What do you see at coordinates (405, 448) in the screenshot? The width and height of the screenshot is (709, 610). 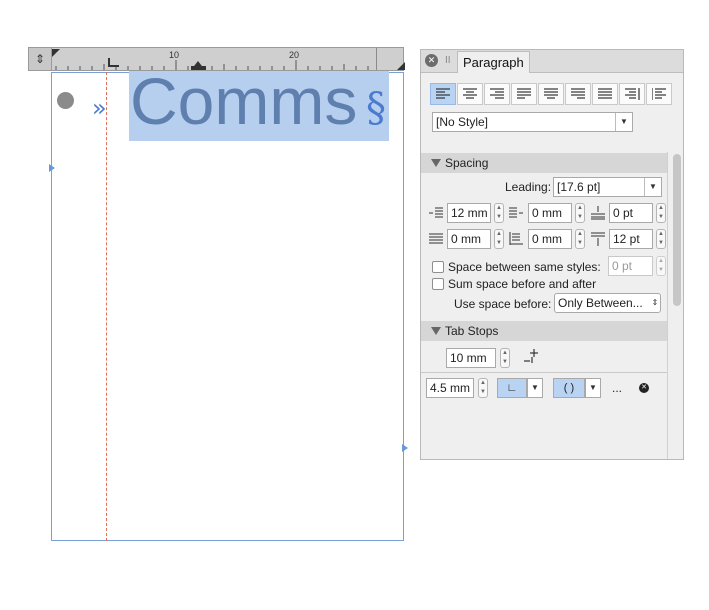 I see `frame-right-handle` at bounding box center [405, 448].